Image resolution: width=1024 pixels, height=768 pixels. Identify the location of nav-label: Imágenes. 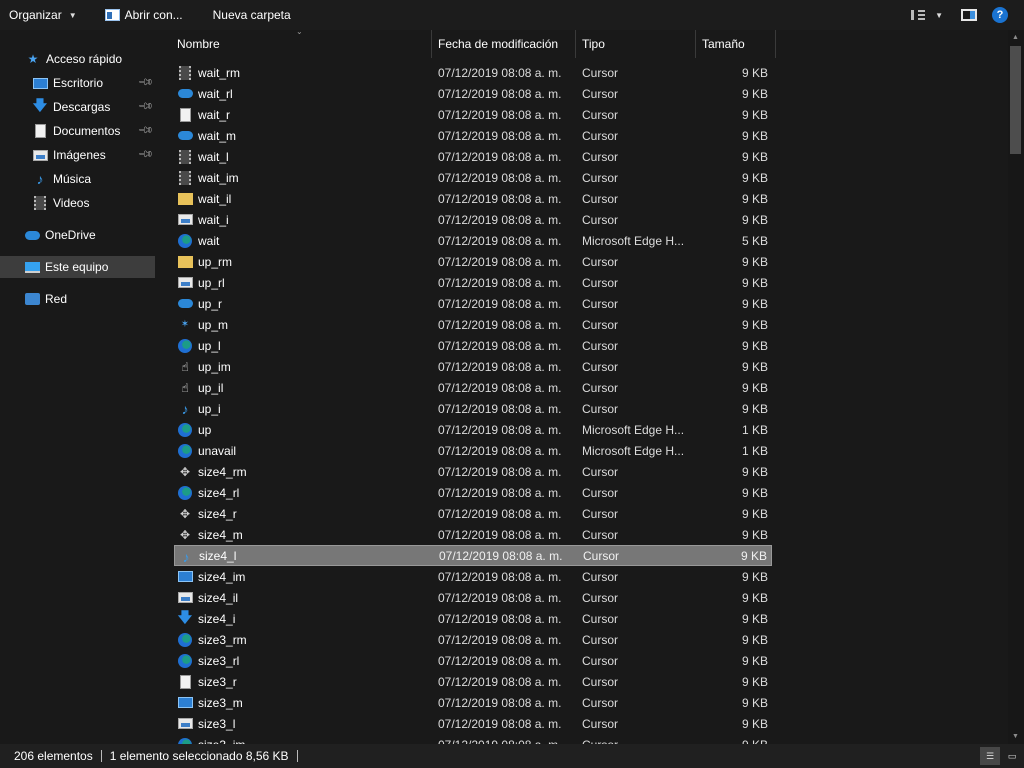
(79, 155).